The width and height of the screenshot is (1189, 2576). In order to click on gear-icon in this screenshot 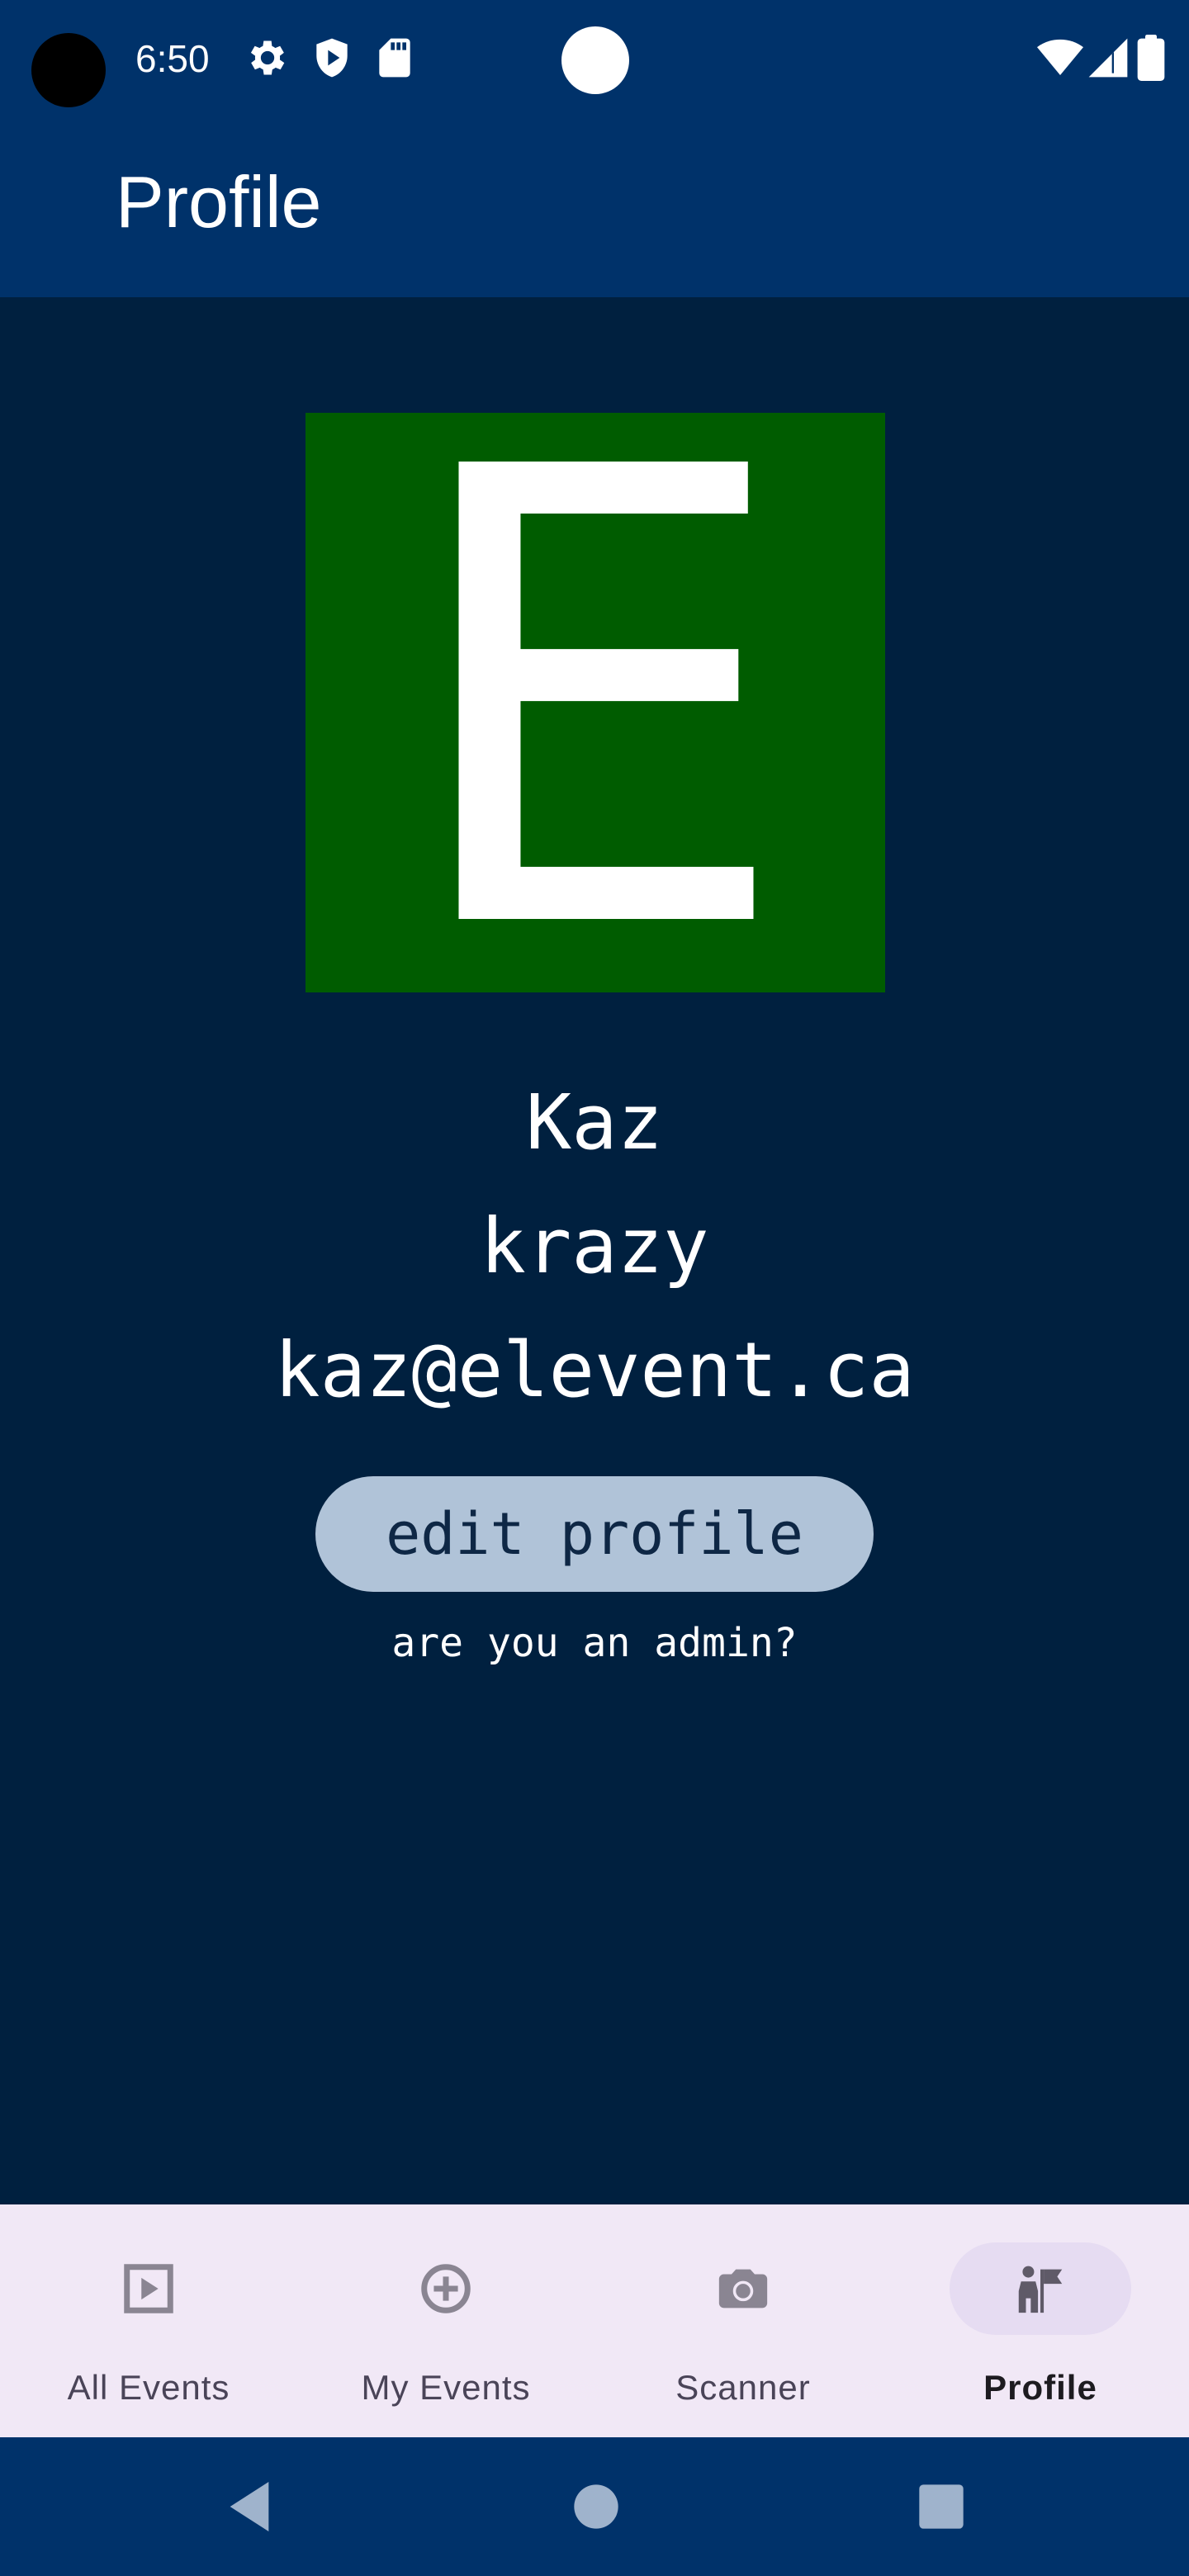, I will do `click(267, 58)`.